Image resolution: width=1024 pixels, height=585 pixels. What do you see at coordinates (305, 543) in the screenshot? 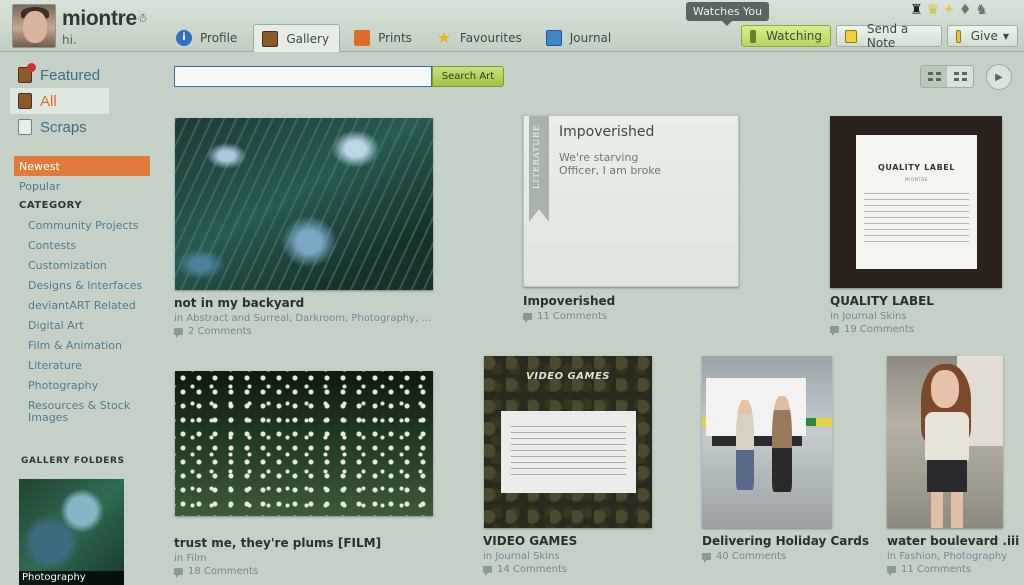
I see `deviation-title: trust me, they're plums [FILM]` at bounding box center [305, 543].